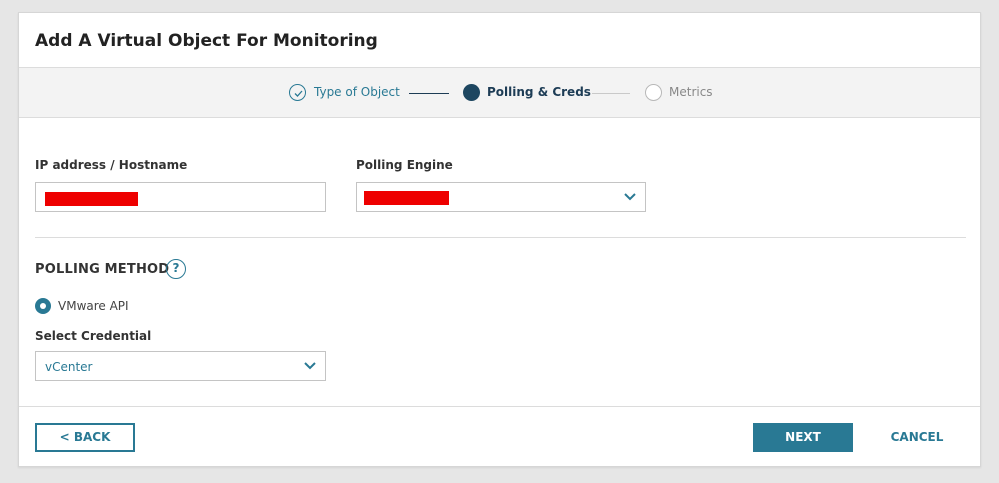 The image size is (999, 483). Describe the element at coordinates (803, 437) in the screenshot. I see `next-button: NEXT` at that location.